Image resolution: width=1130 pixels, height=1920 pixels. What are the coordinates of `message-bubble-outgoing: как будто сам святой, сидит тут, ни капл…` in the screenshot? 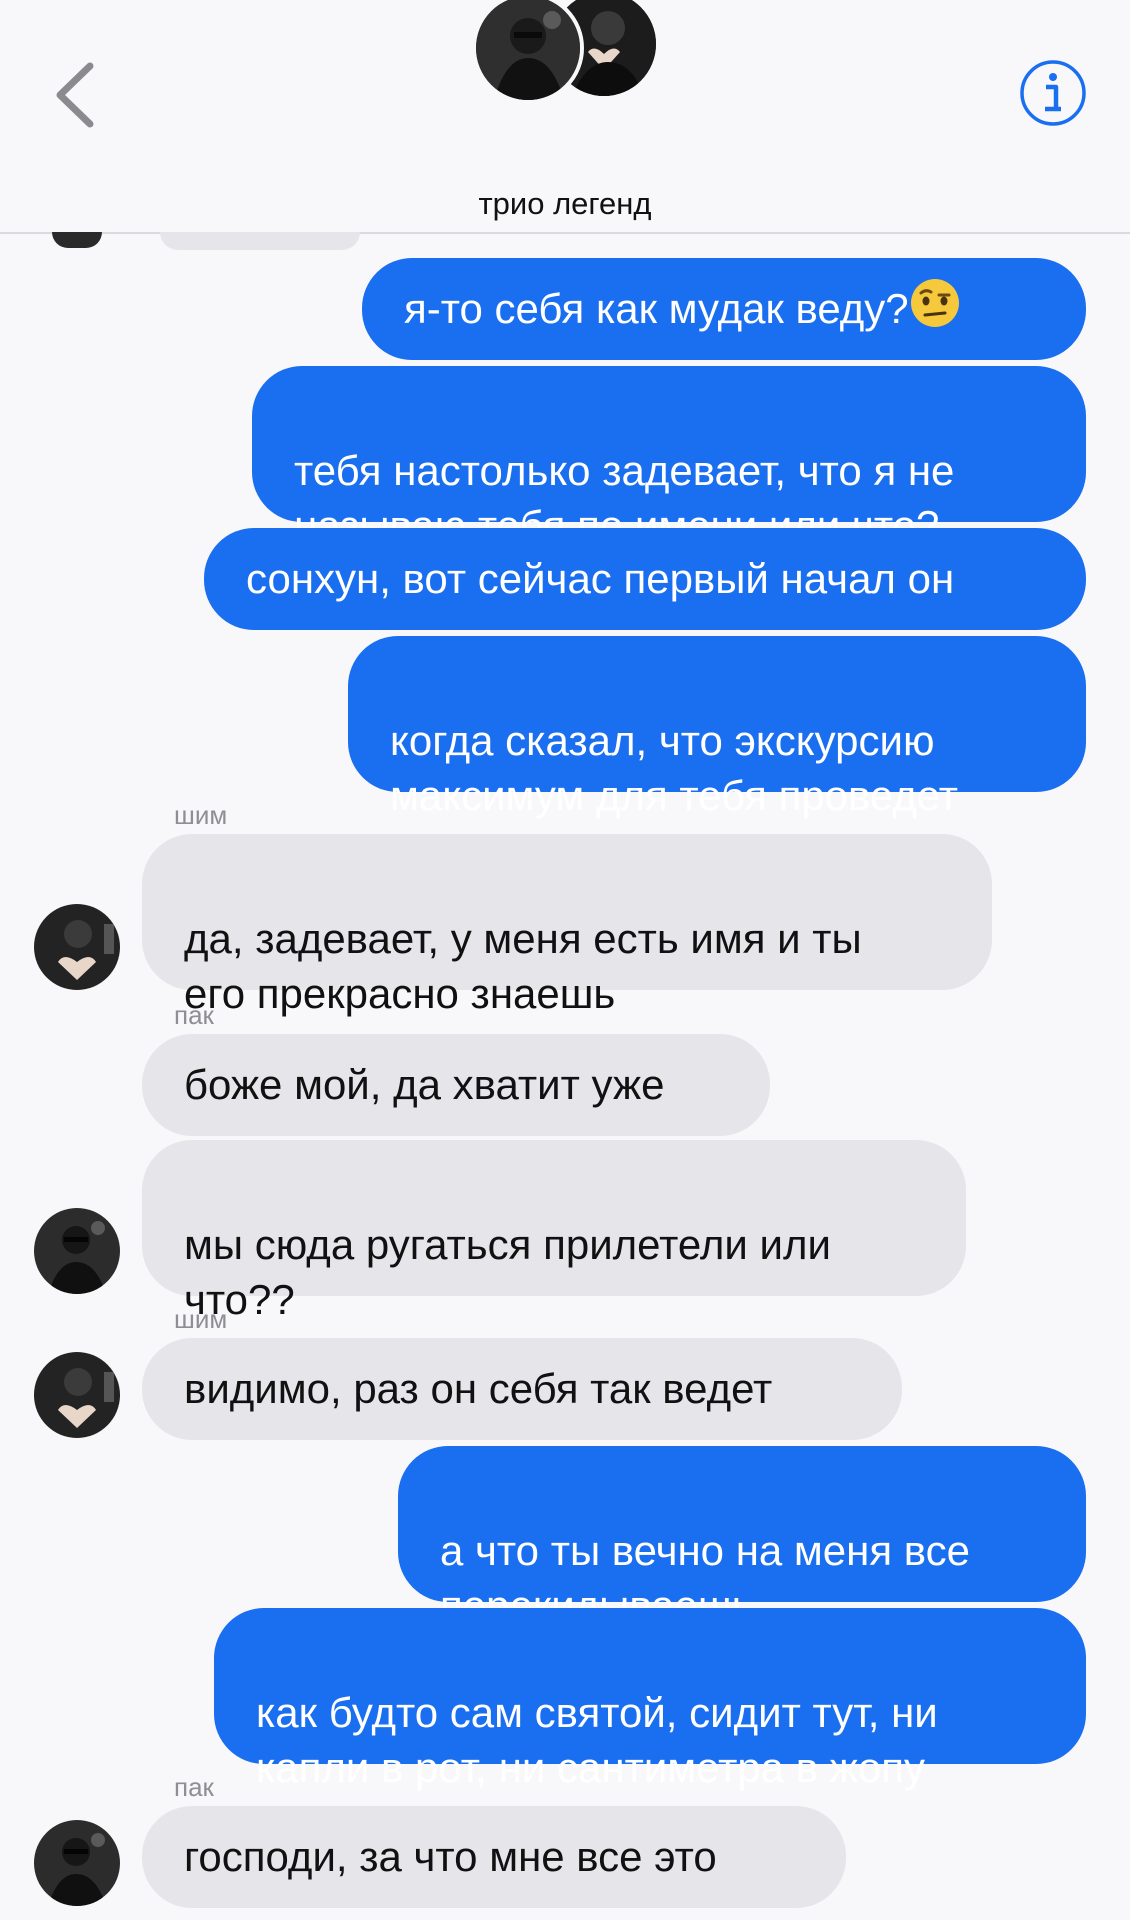 It's located at (650, 1699).